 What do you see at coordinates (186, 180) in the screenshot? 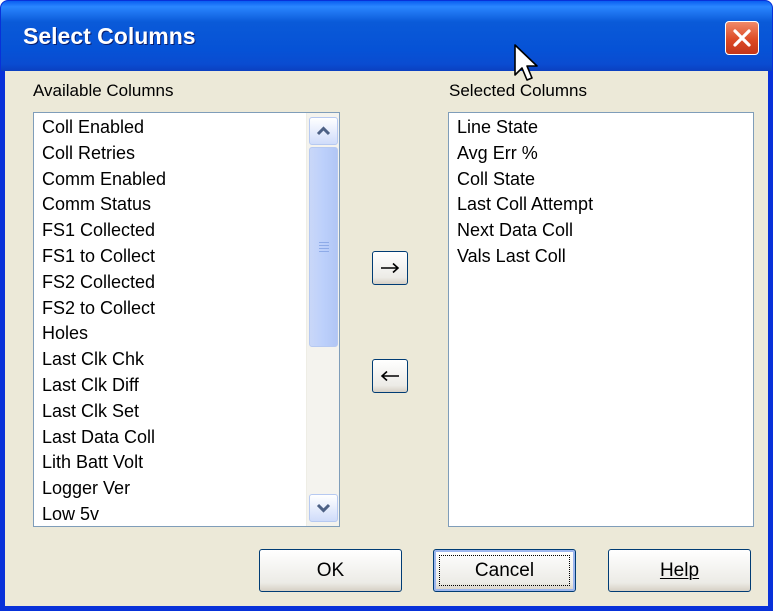
I see `list-item: Comm Enabled` at bounding box center [186, 180].